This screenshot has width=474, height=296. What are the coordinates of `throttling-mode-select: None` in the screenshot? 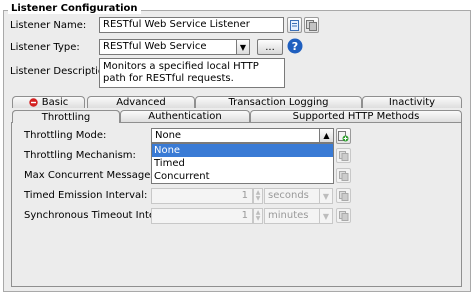 It's located at (235, 135).